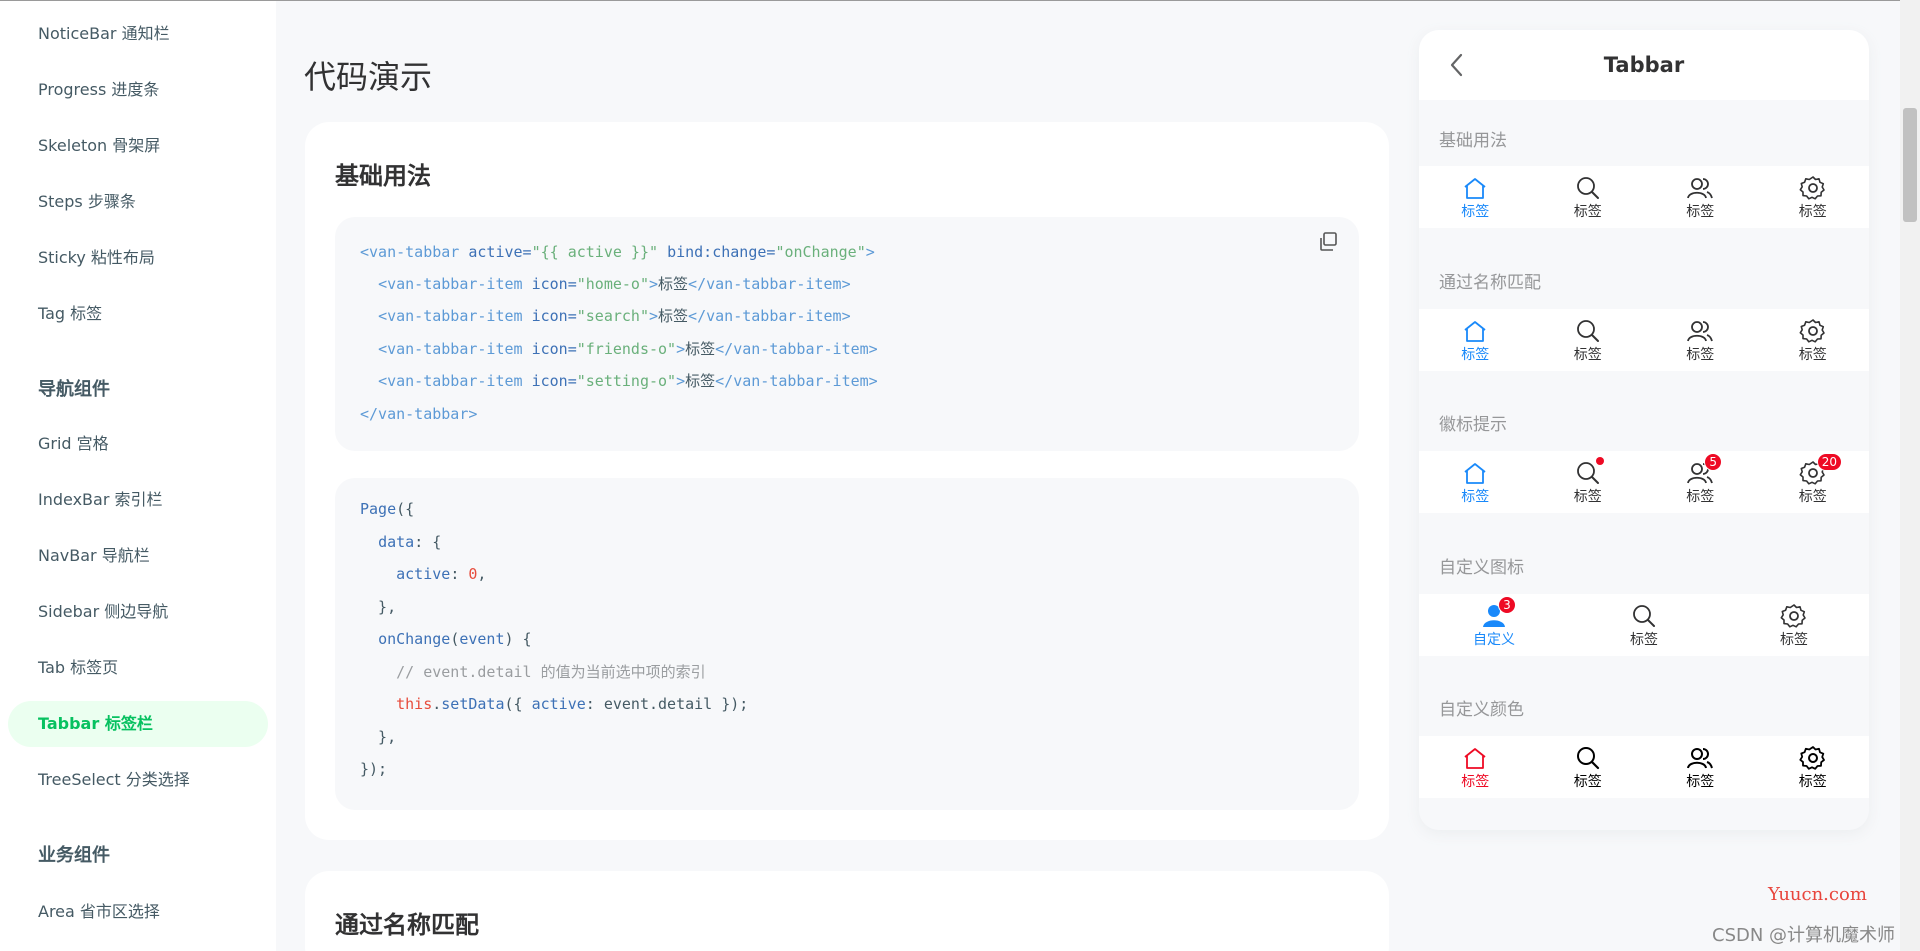  I want to click on tabbar-custom-icon: 3 自定义 标签 标签, so click(1644, 625).